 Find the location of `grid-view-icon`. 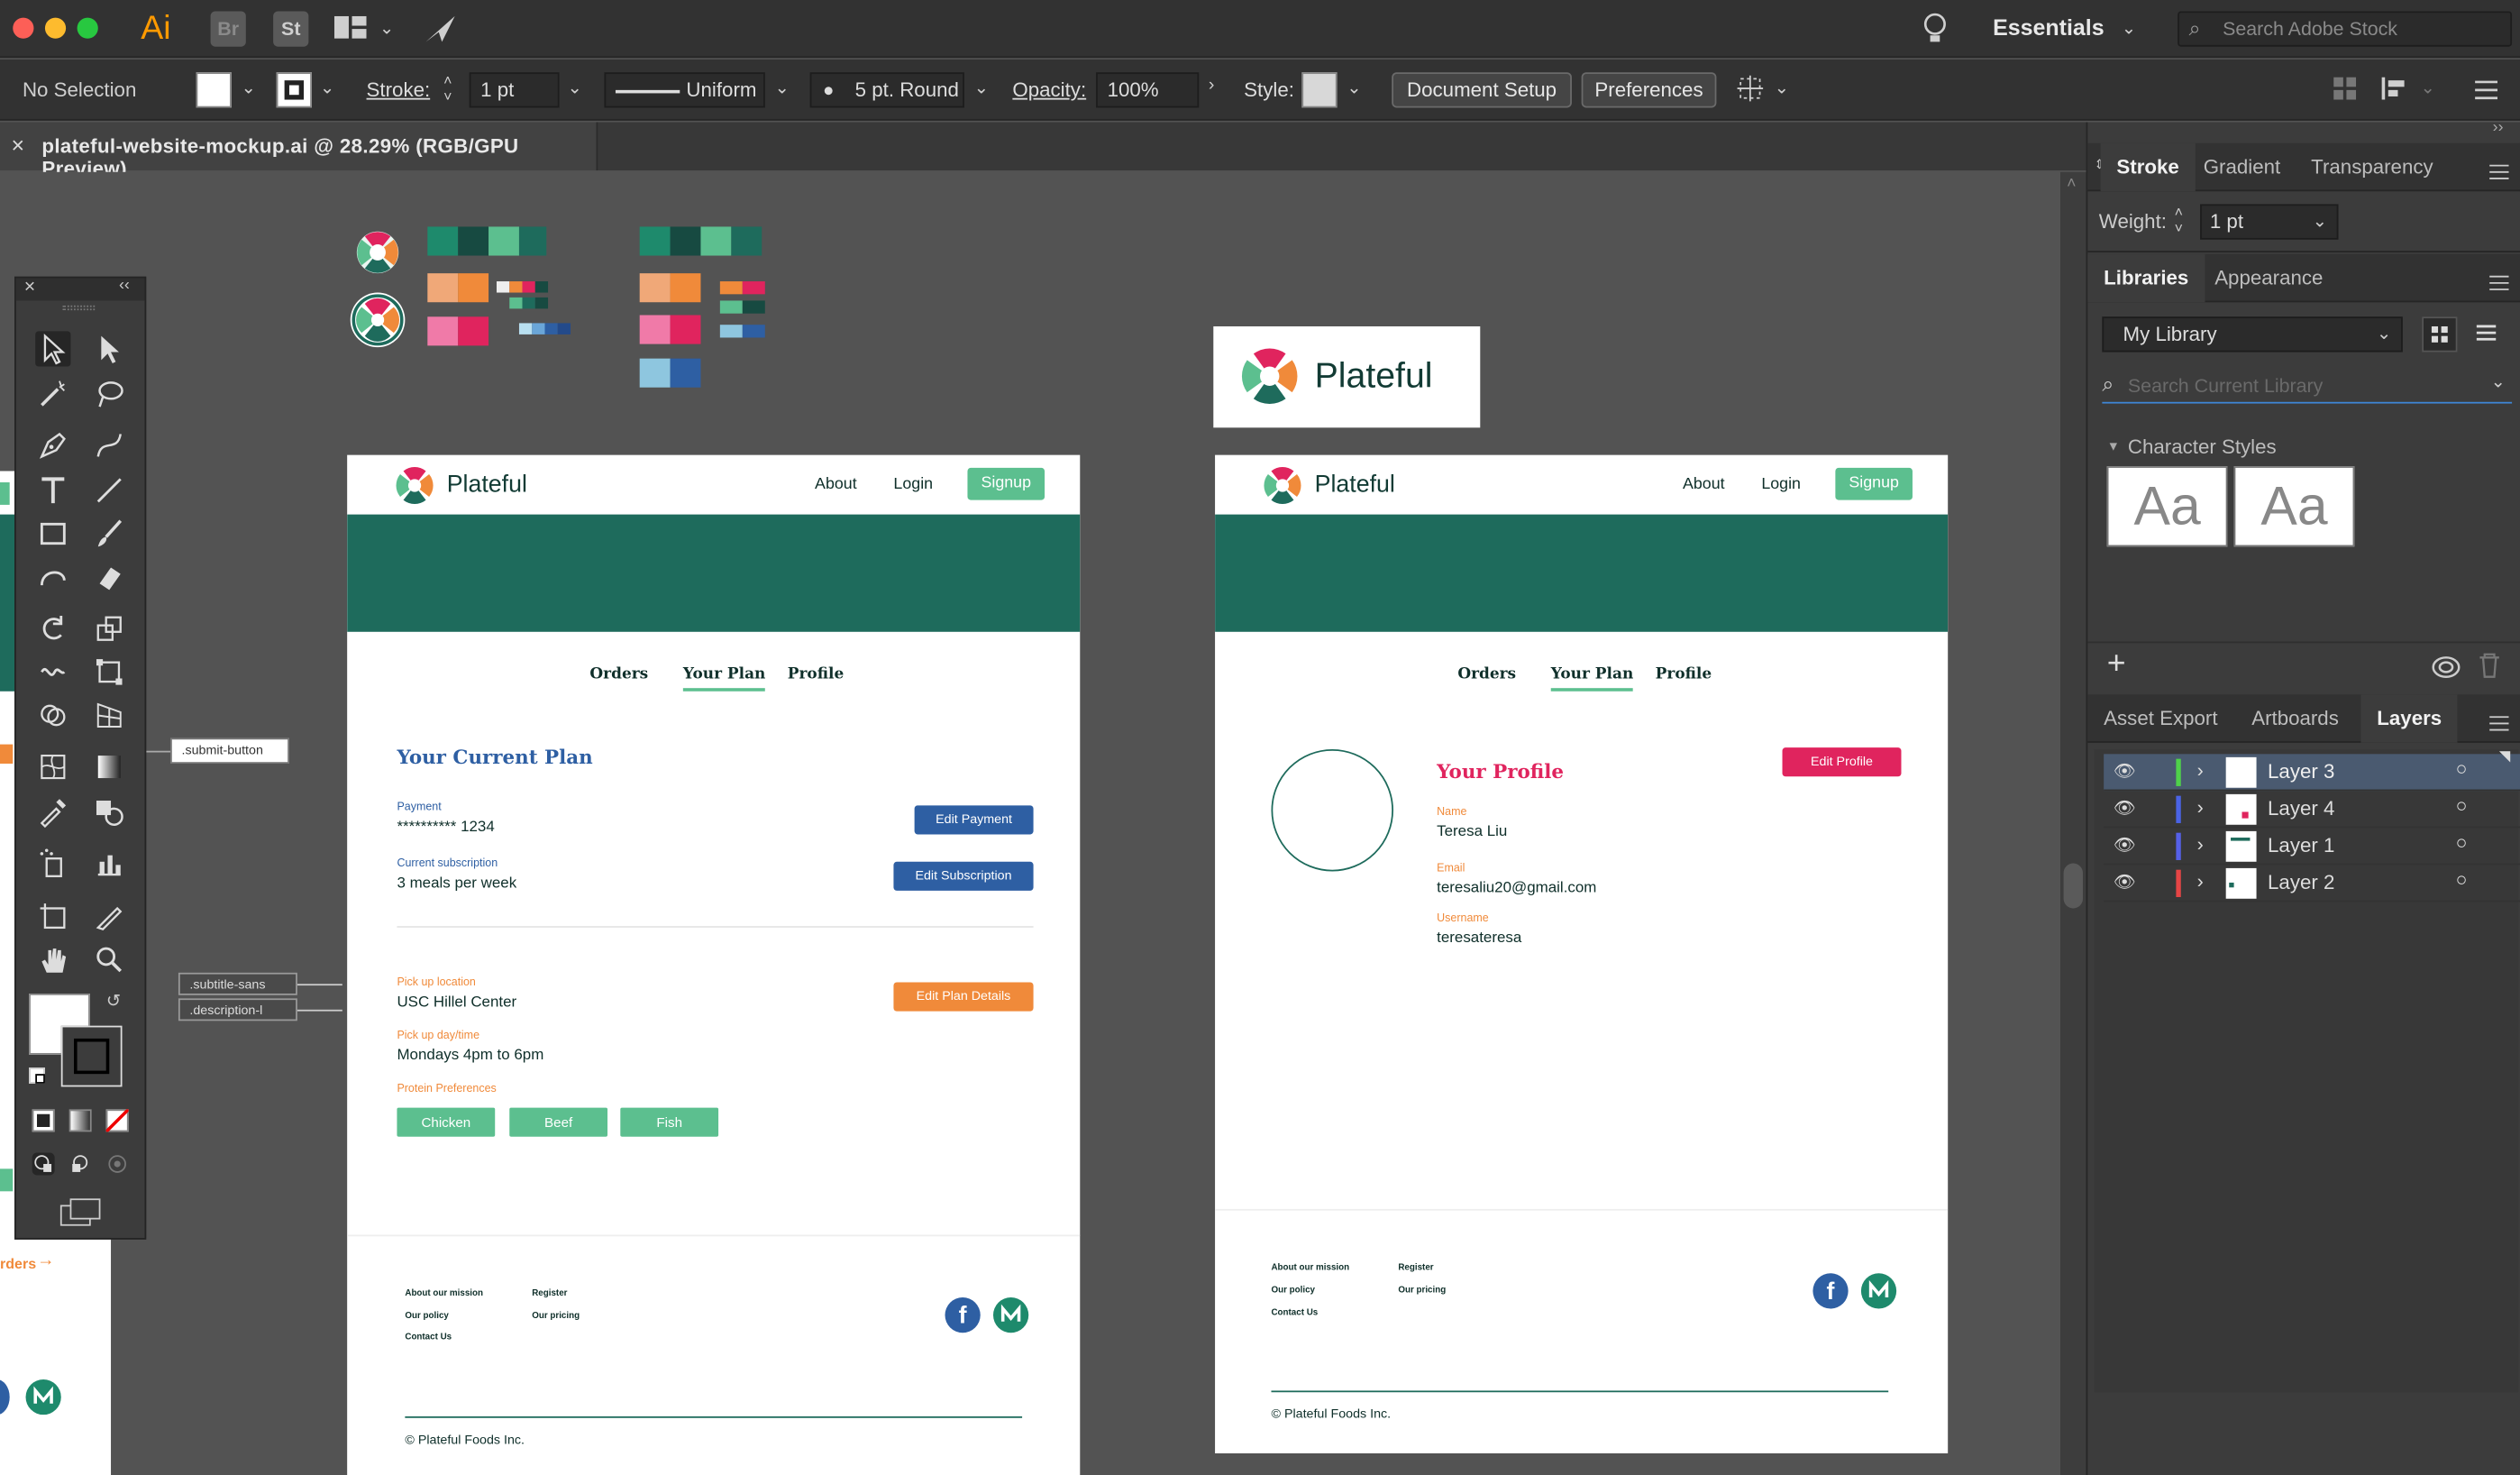

grid-view-icon is located at coordinates (2440, 334).